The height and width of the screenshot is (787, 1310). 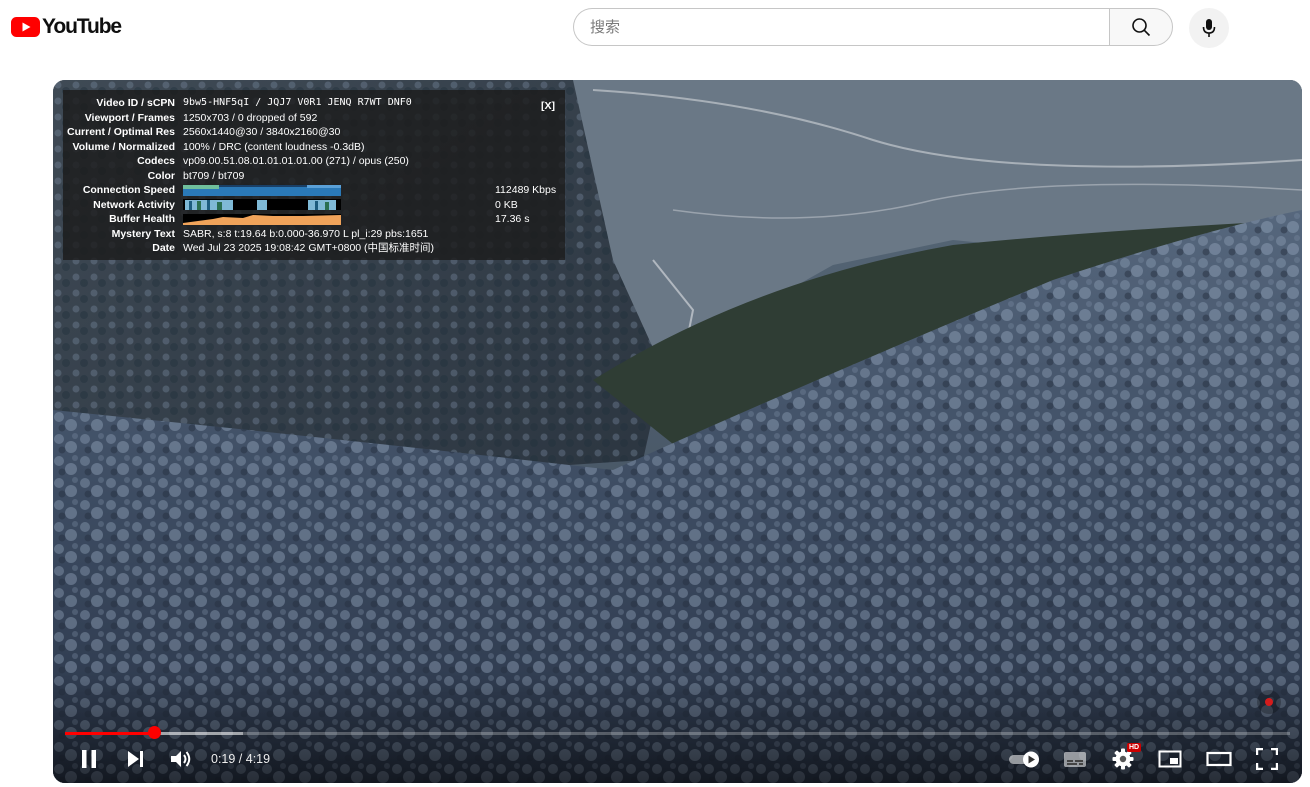 I want to click on logo-text: YouTube, so click(x=82, y=26).